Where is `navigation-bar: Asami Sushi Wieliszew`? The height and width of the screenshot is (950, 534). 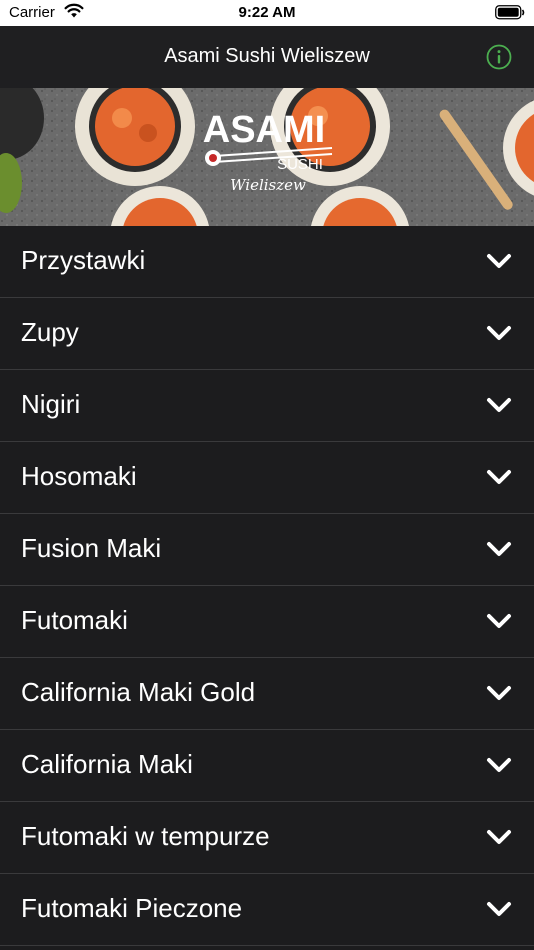 navigation-bar: Asami Sushi Wieliszew is located at coordinates (267, 57).